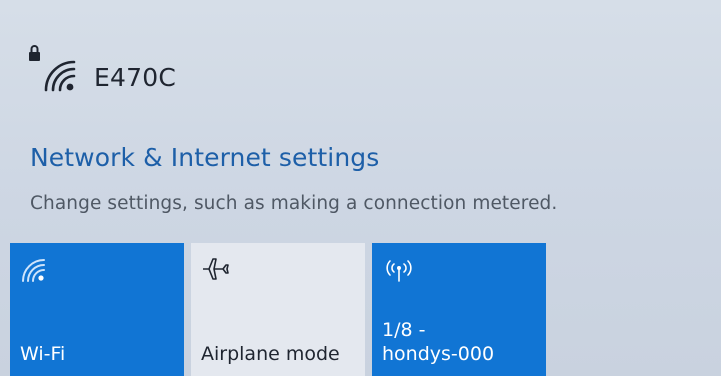 This screenshot has height=376, width=721. I want to click on mobile-hotspot-icon, so click(399, 272).